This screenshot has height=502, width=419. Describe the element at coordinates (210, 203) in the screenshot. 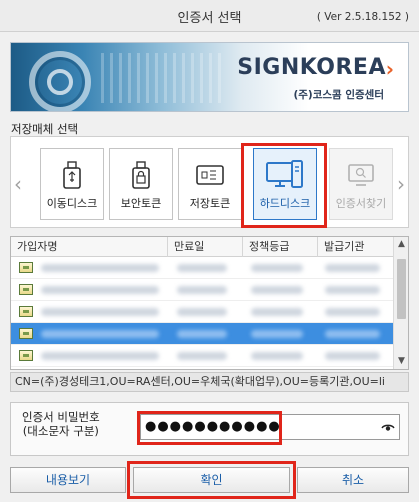

I see `storage-item-label: 저장토큰` at that location.